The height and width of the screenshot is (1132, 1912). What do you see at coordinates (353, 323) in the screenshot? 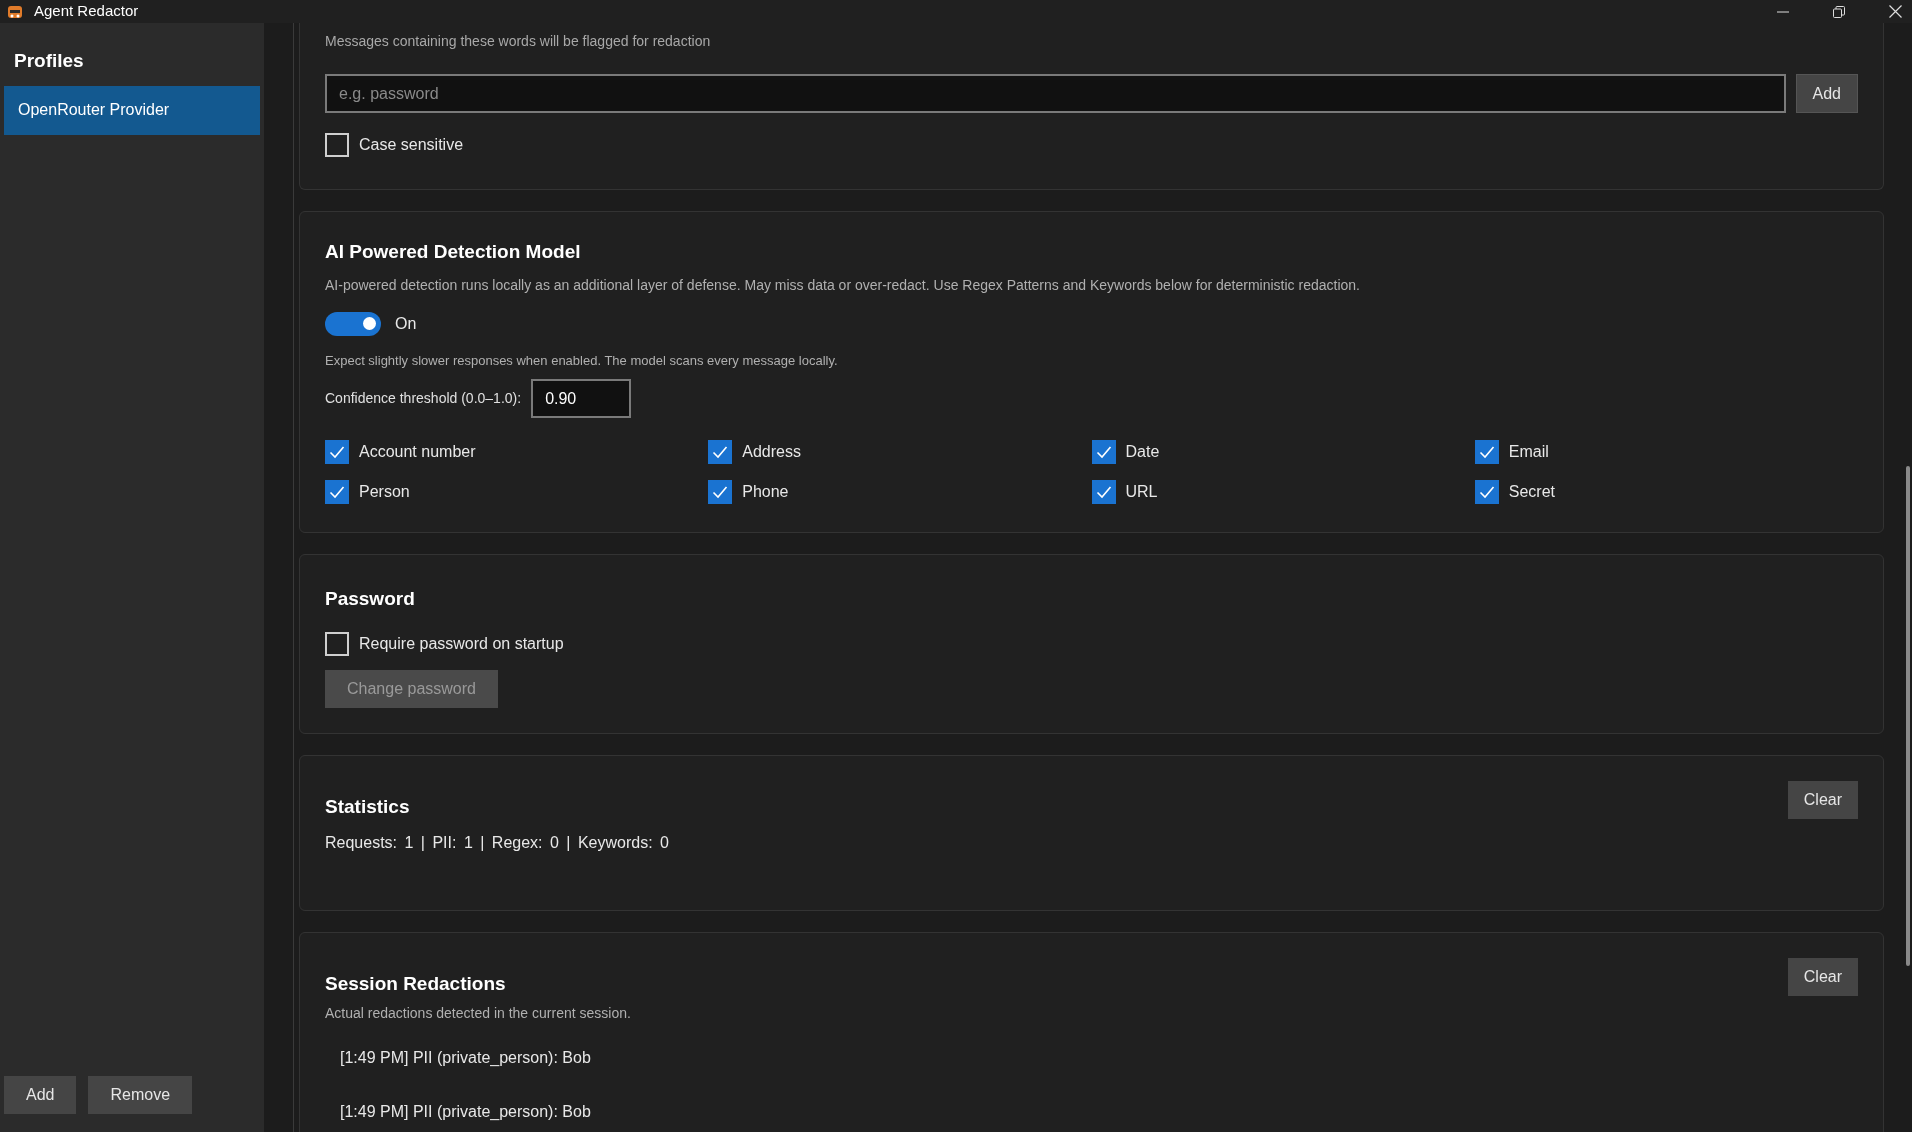
I see `toggle-switch` at bounding box center [353, 323].